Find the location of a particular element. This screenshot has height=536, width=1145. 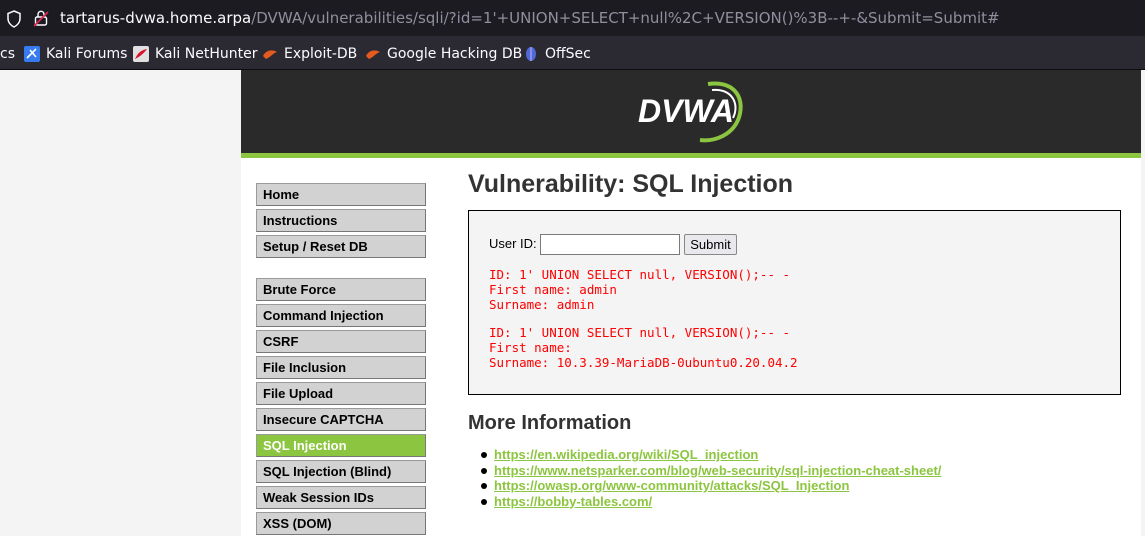

bookmark-kali-nethunter: Kali NetHunter is located at coordinates (195, 54).